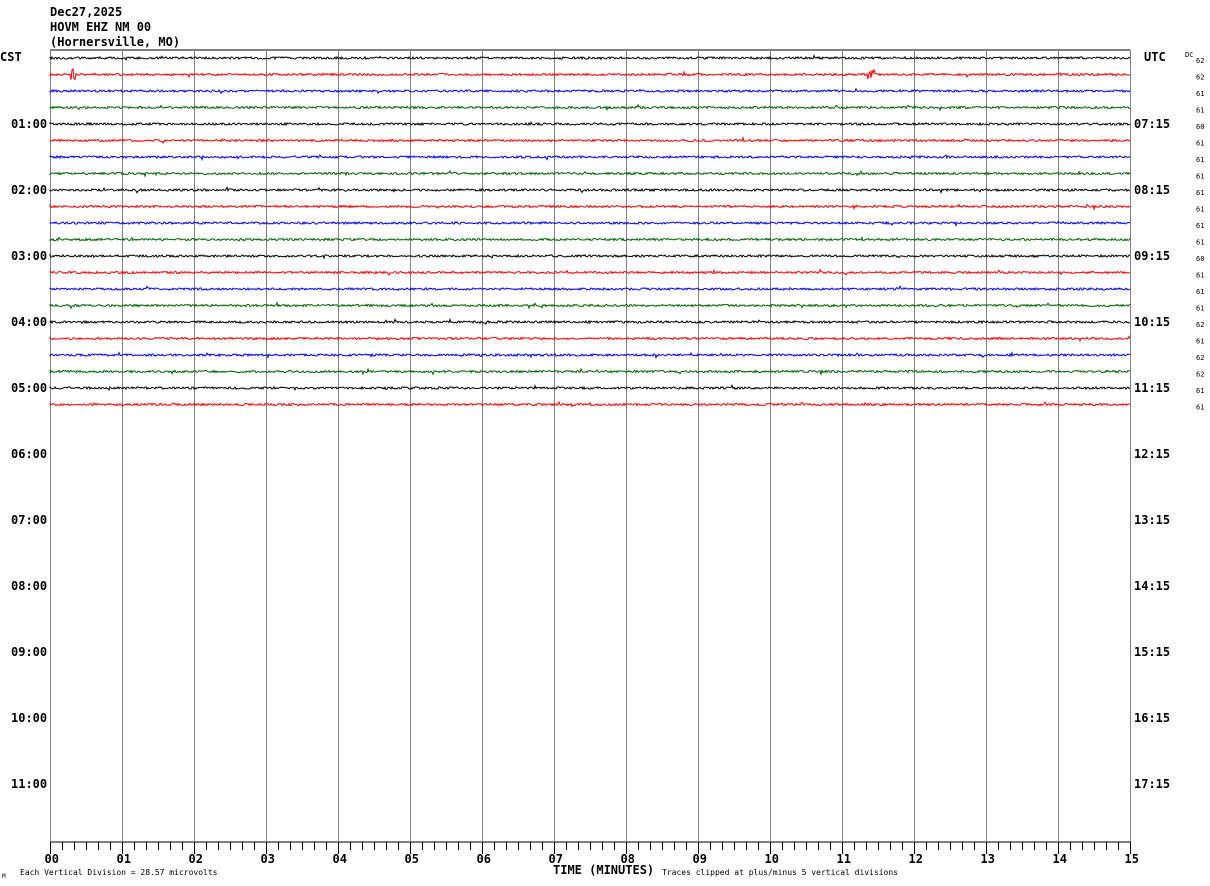 This screenshot has height=886, width=1210. Describe the element at coordinates (29, 586) in the screenshot. I see `cst-hour-label: 08:00` at that location.